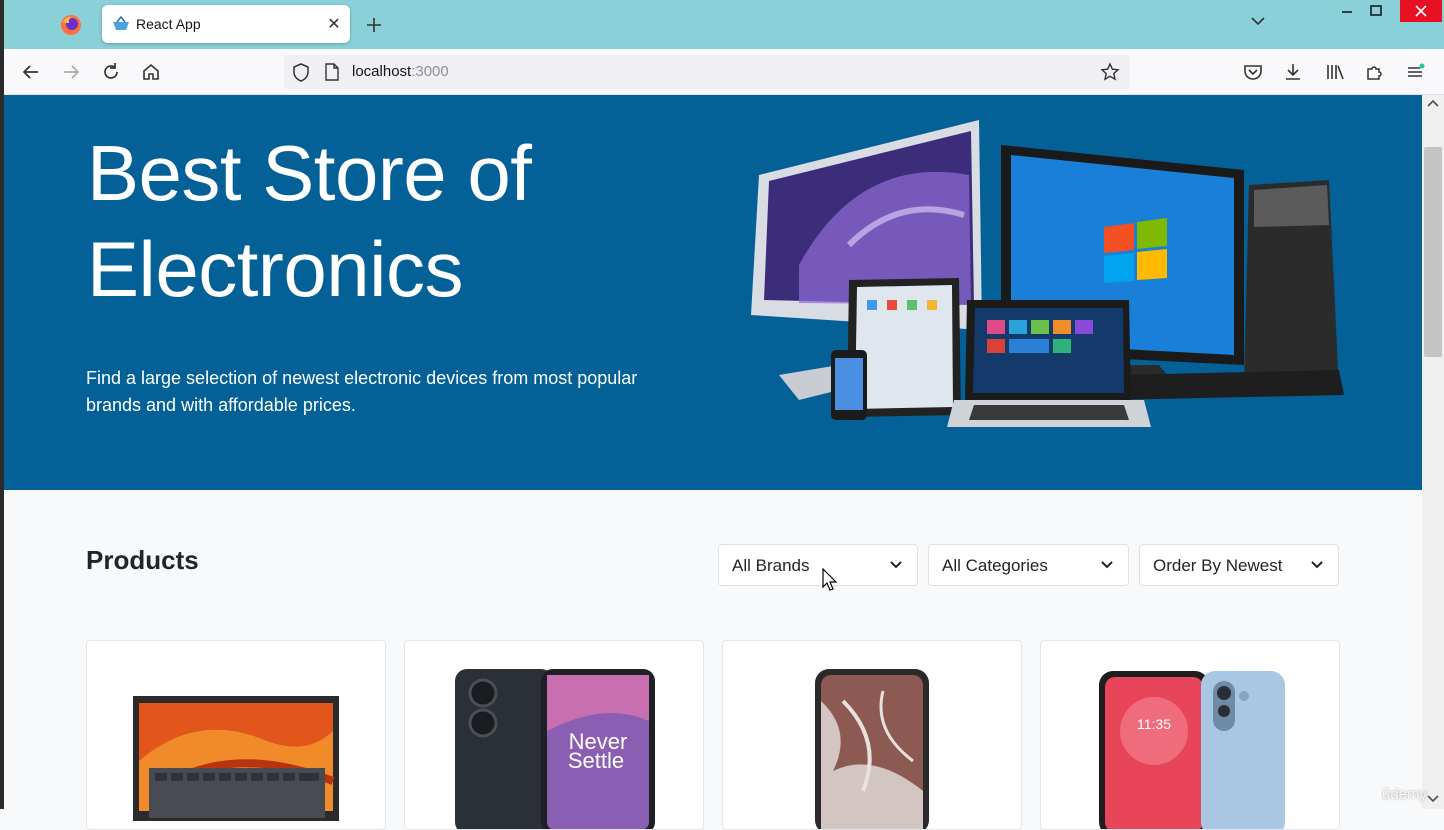  What do you see at coordinates (555, 749) in the screenshot?
I see `oneplus-phone-product-image: Never Settle` at bounding box center [555, 749].